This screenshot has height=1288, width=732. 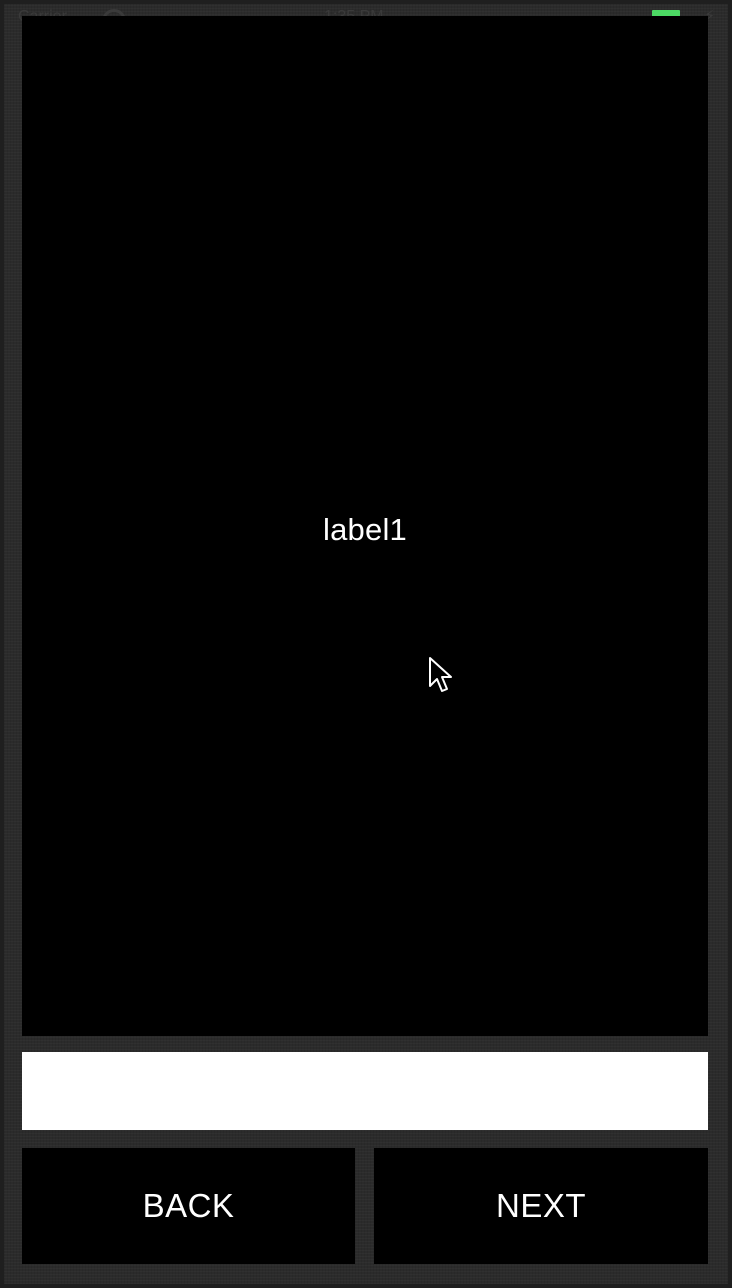 What do you see at coordinates (365, 529) in the screenshot?
I see `display-label: label1` at bounding box center [365, 529].